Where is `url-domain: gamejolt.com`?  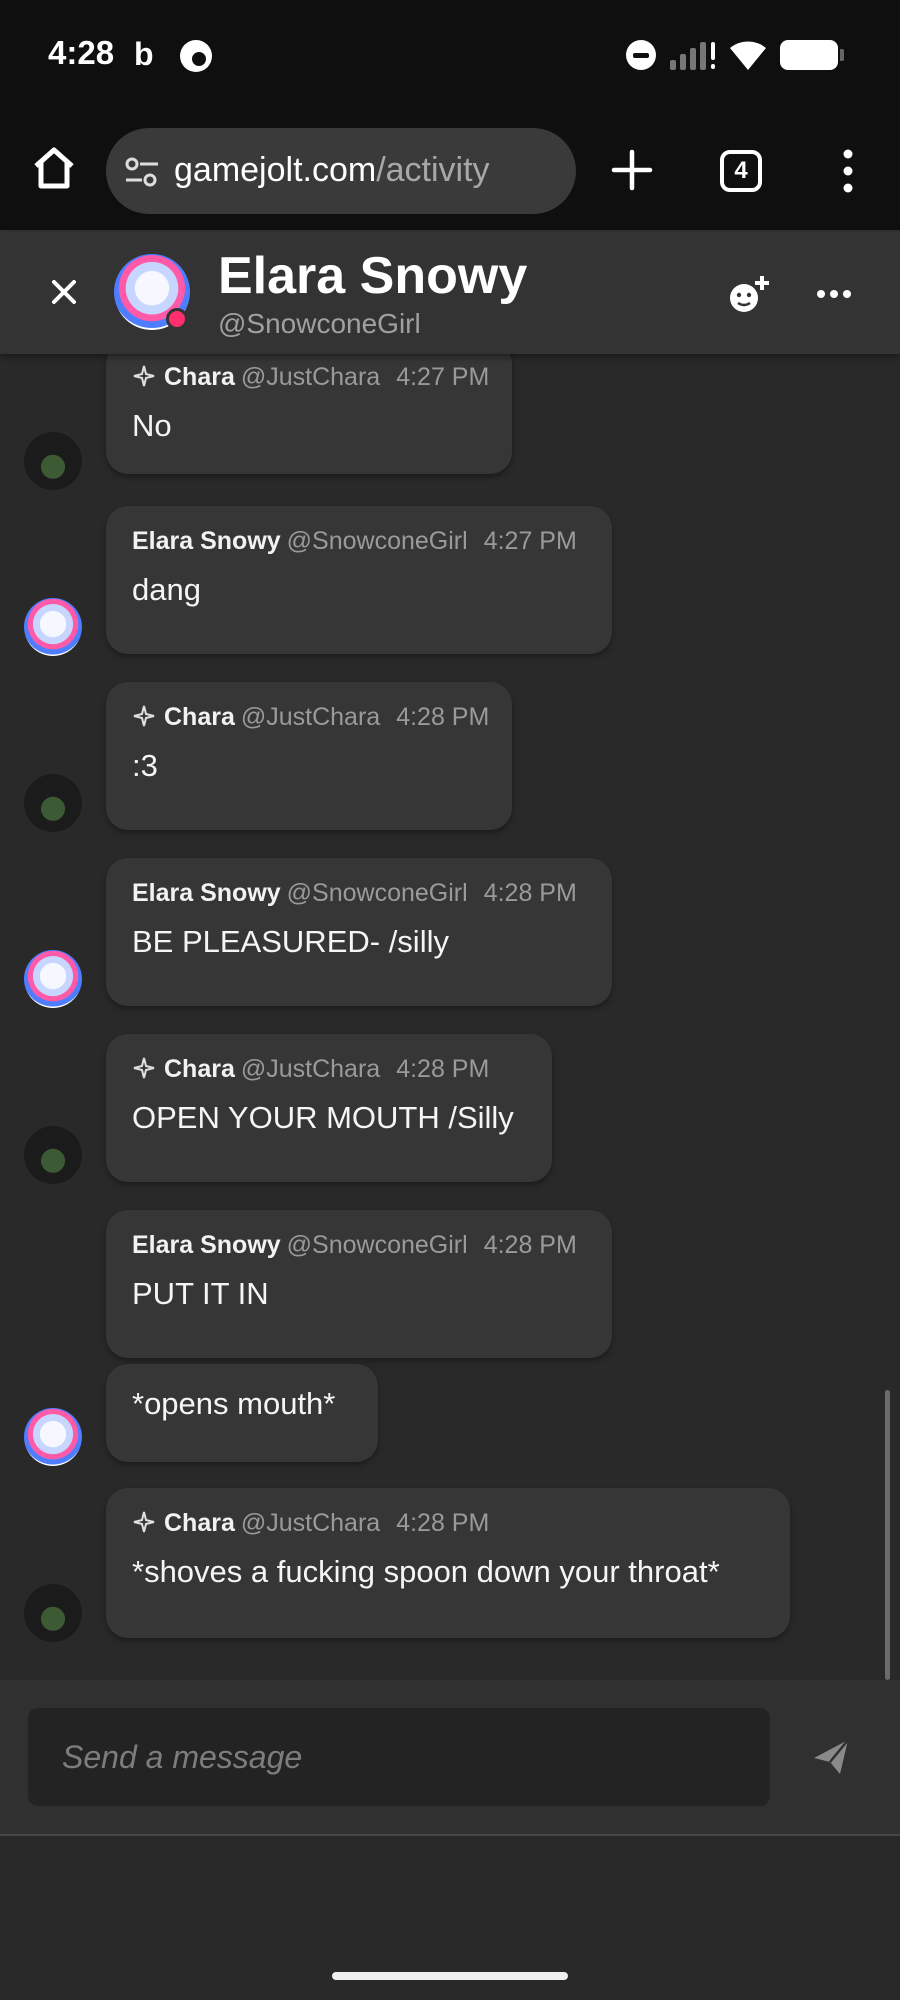
url-domain: gamejolt.com is located at coordinates (275, 170).